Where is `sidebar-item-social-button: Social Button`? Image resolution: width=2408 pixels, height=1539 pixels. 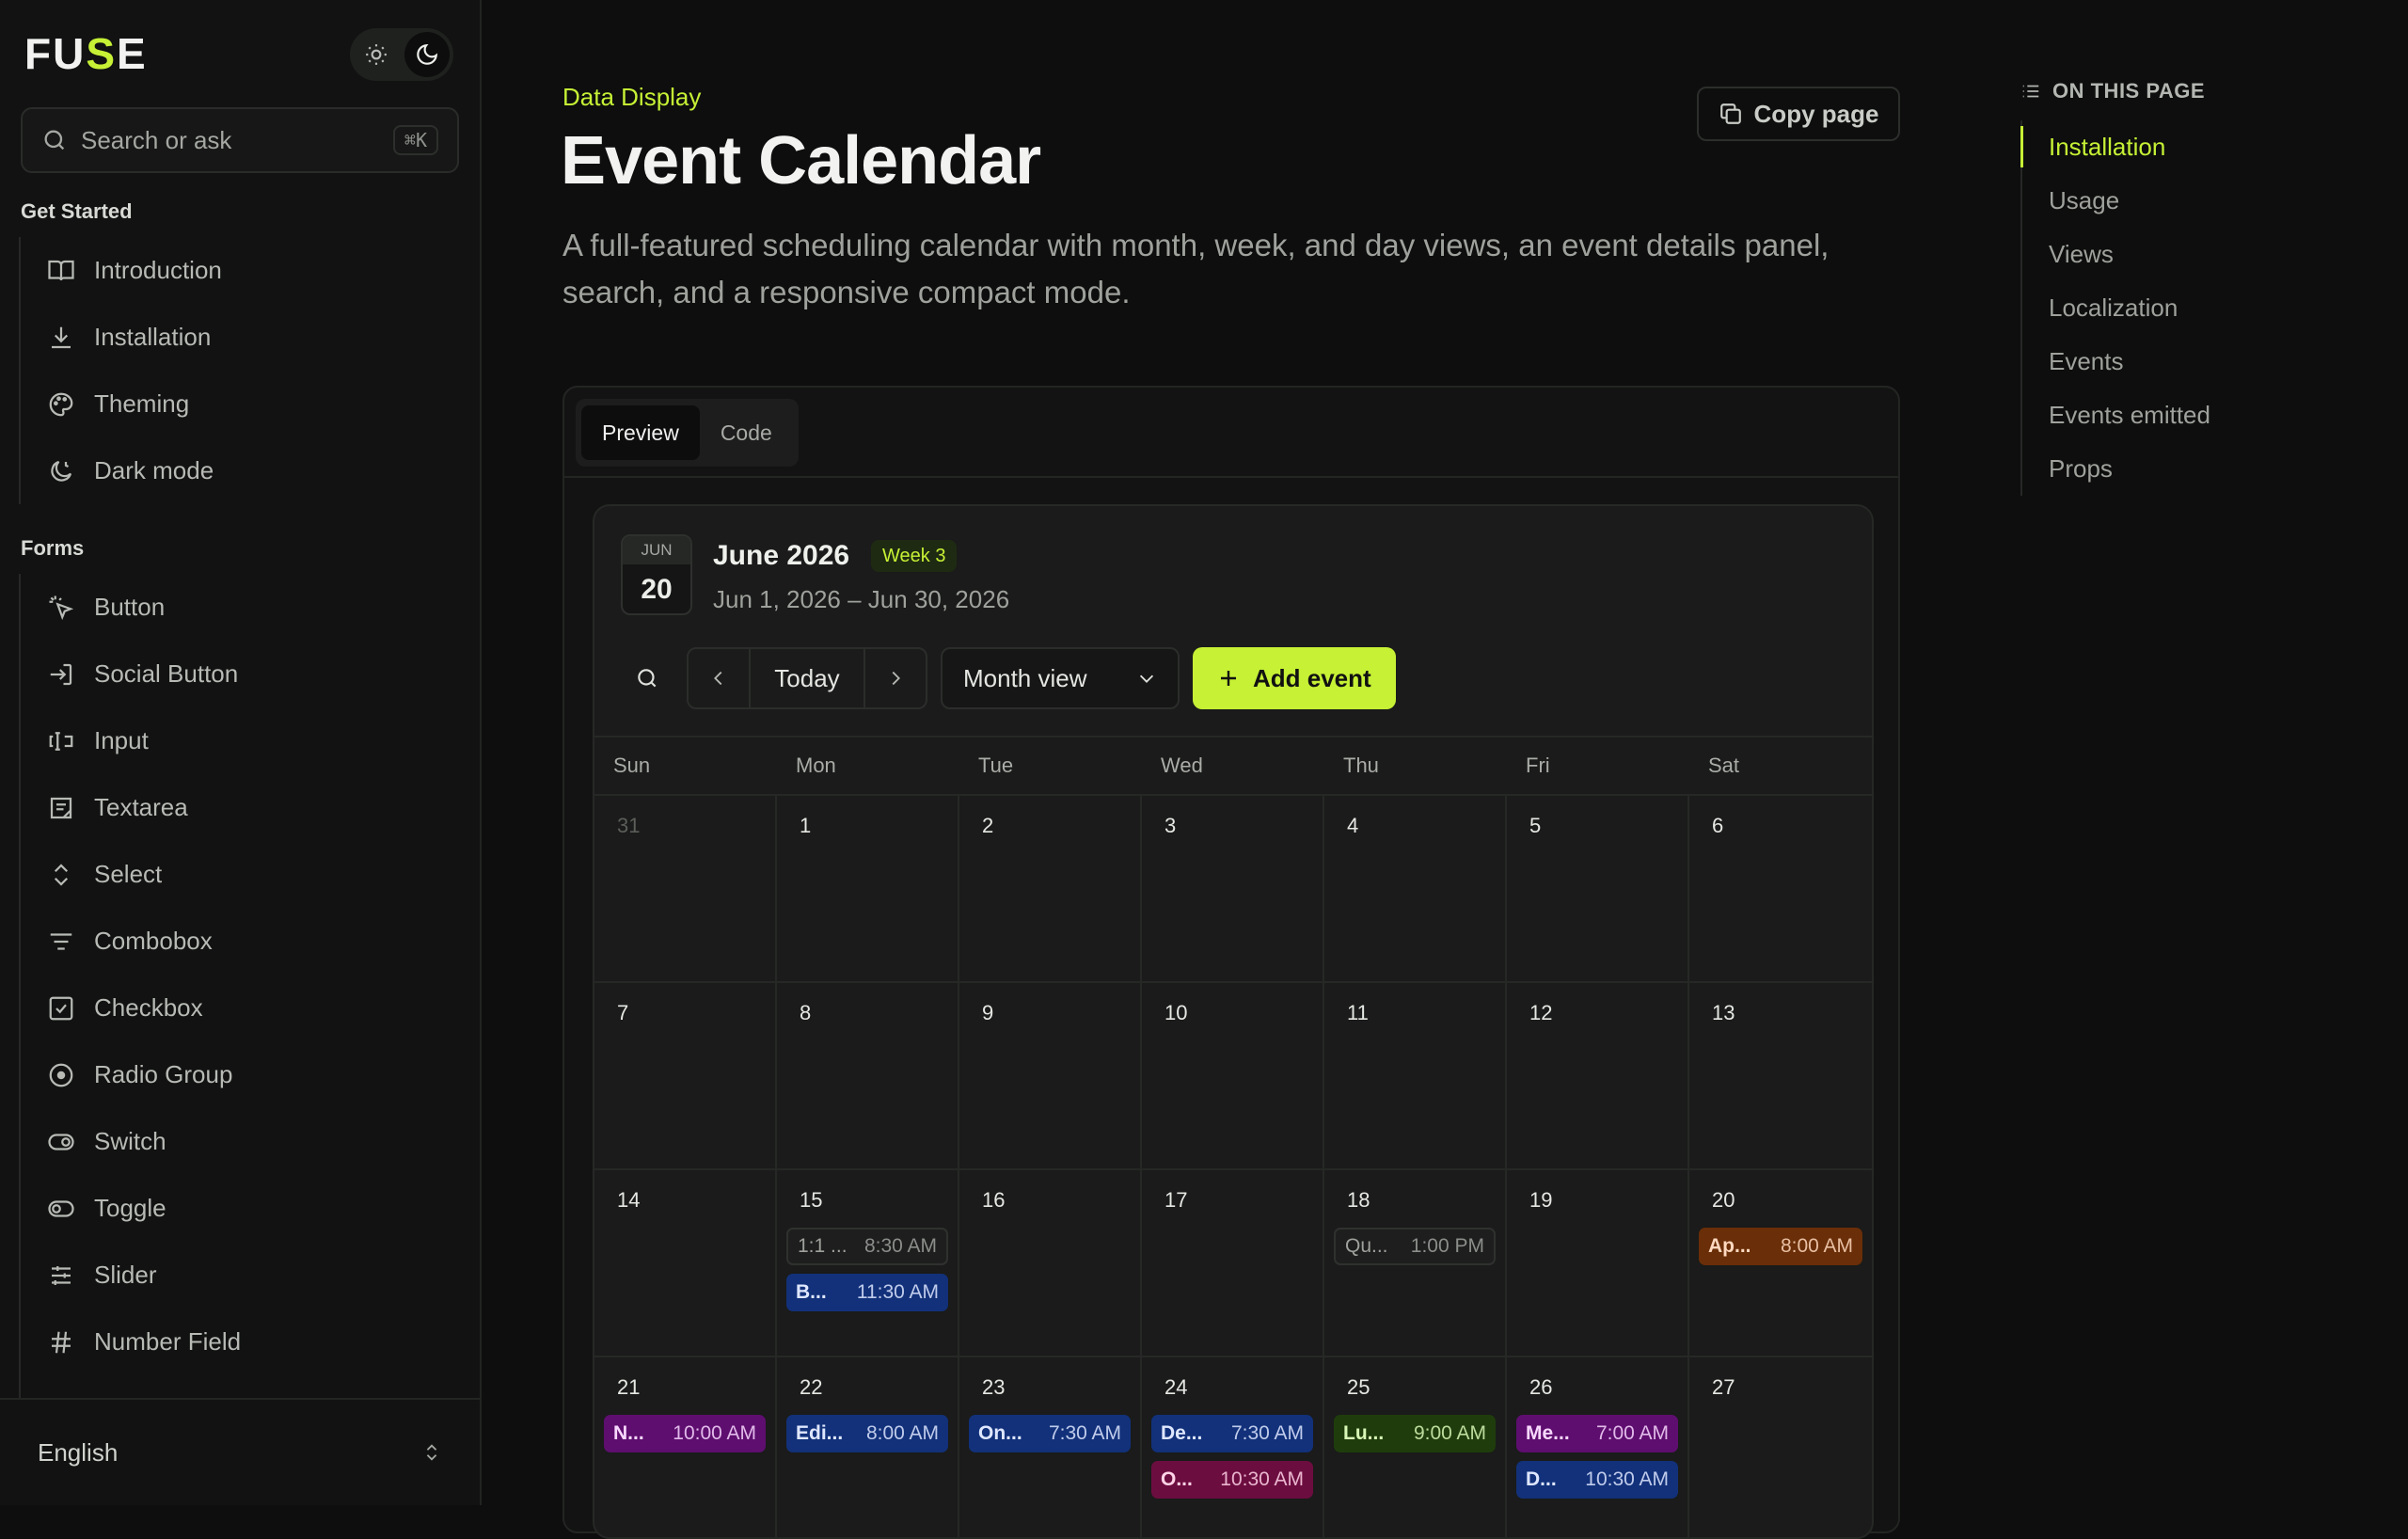 sidebar-item-social-button: Social Button is located at coordinates (241, 674).